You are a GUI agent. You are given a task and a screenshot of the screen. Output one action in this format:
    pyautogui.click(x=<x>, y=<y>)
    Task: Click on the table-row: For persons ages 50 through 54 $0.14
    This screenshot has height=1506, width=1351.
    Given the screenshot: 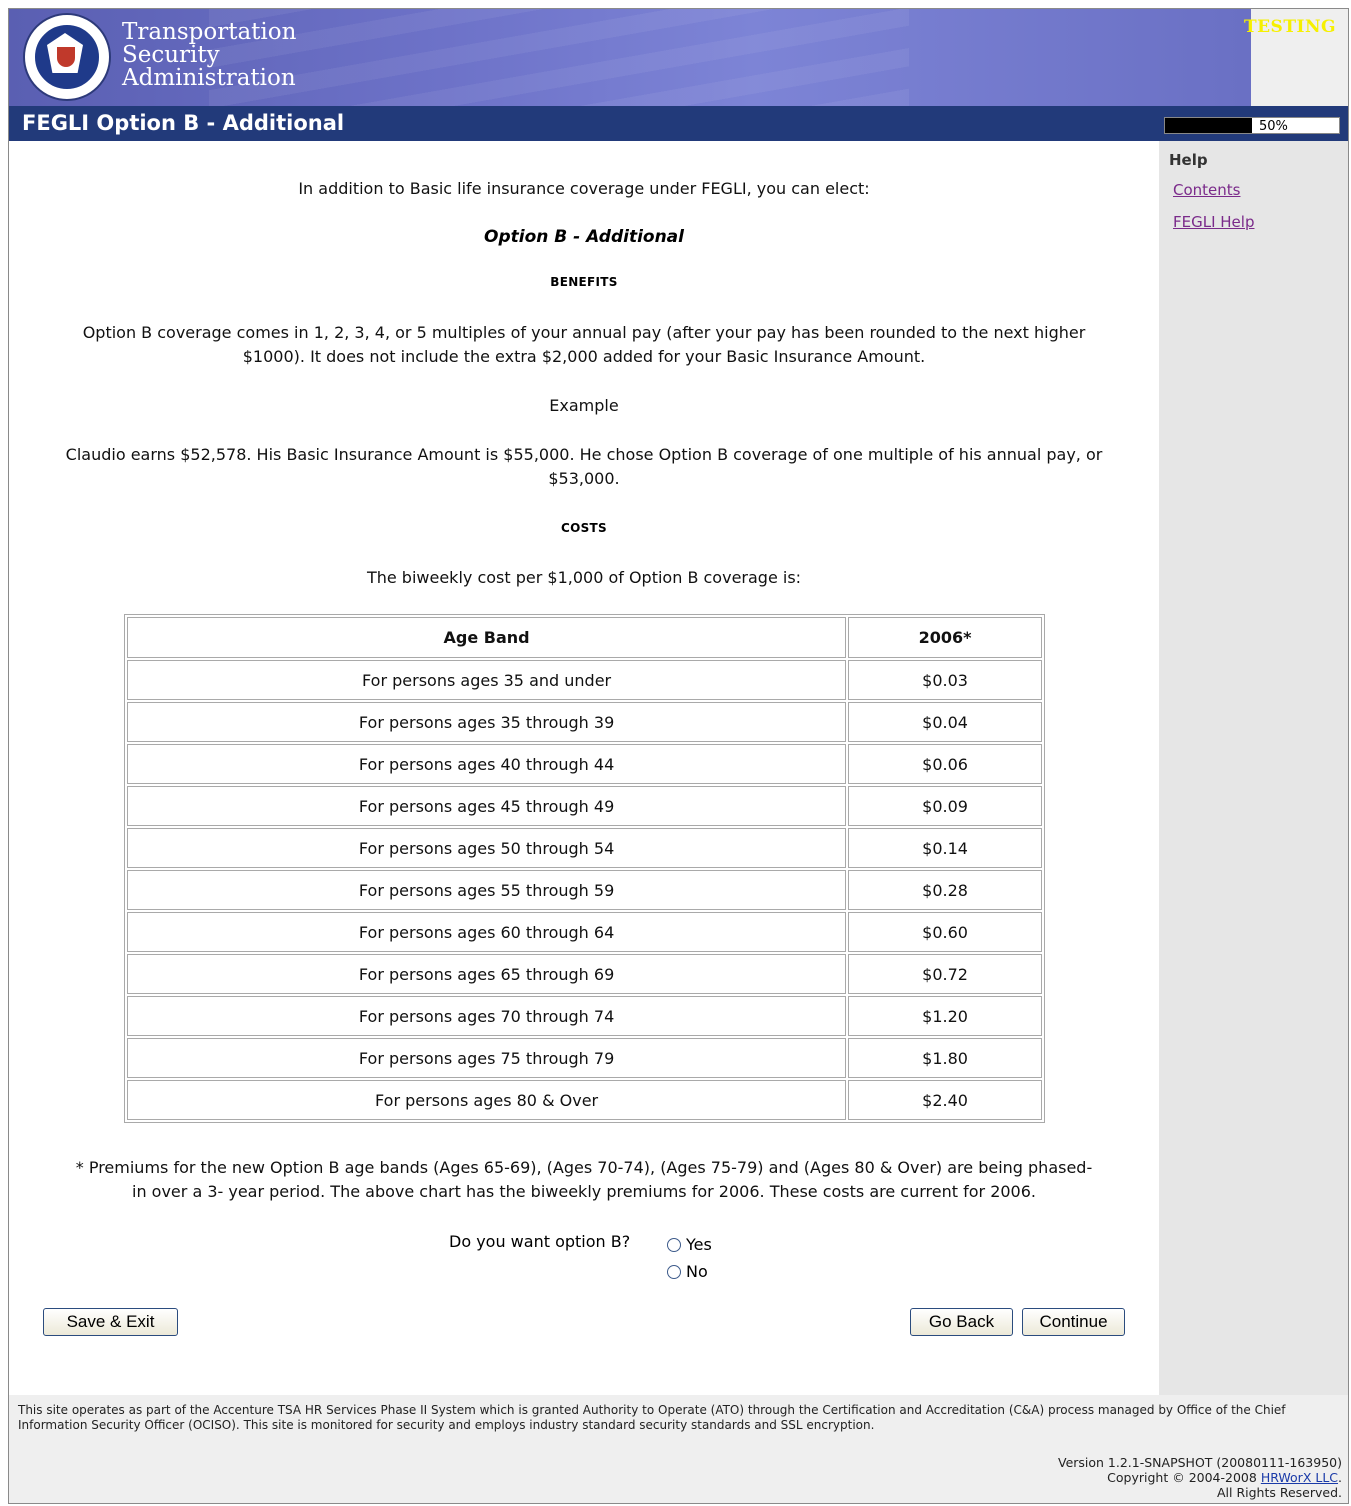 What is the action you would take?
    pyautogui.click(x=584, y=848)
    